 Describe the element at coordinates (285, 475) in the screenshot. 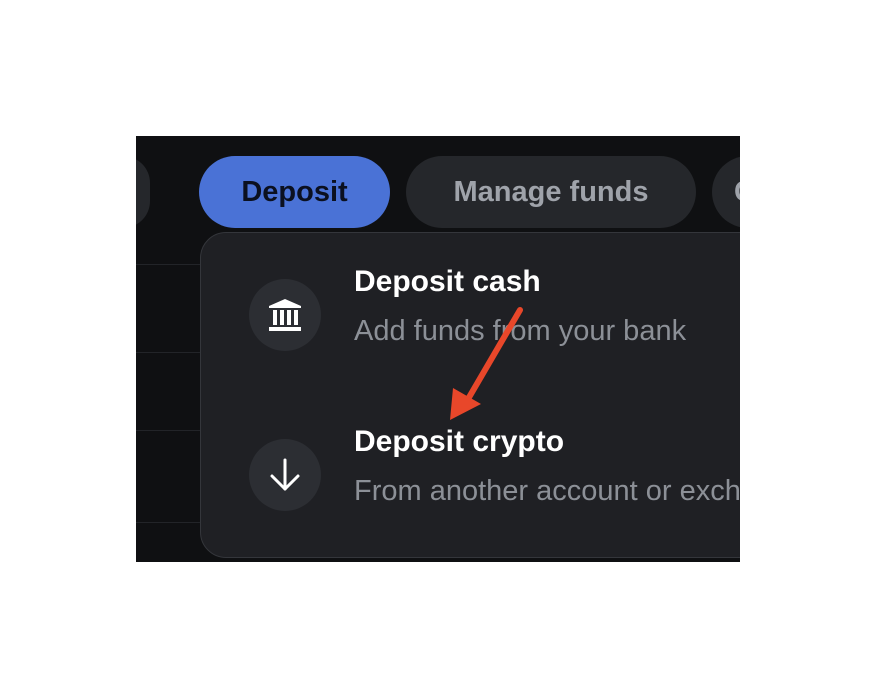

I see `arrow-down-icon` at that location.